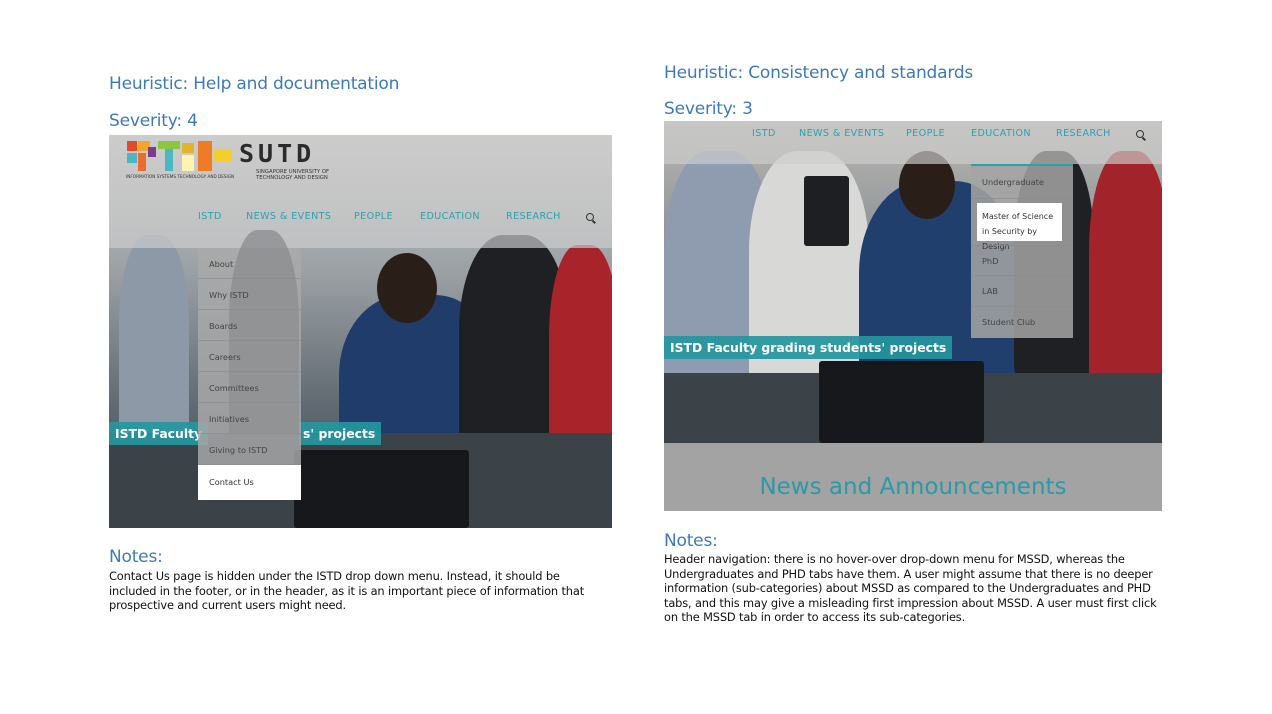 The width and height of the screenshot is (1272, 714). Describe the element at coordinates (1022, 322) in the screenshot. I see `dropdown-item-student-club: Student Club` at that location.